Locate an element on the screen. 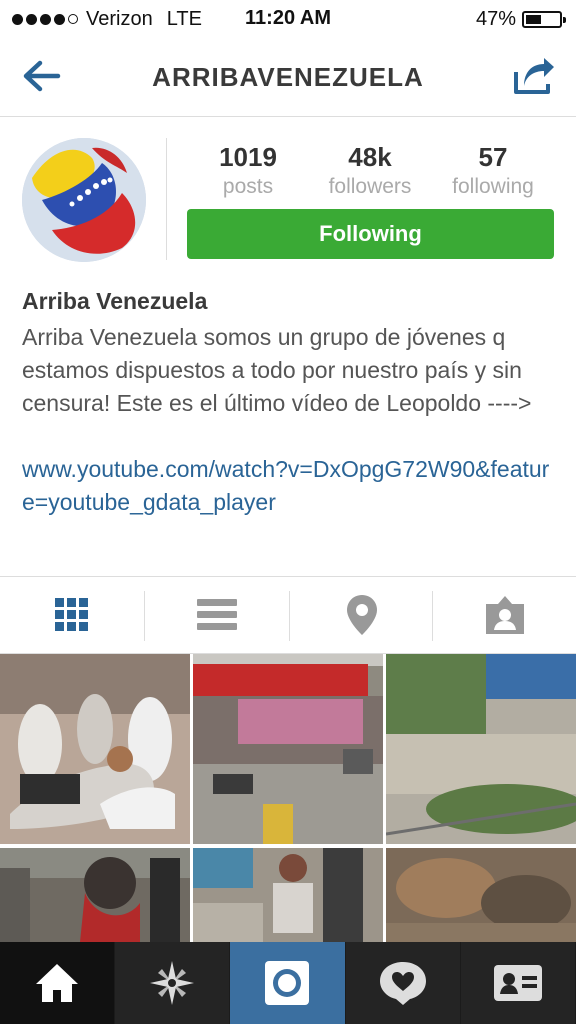 This screenshot has width=576, height=1024. stat-followers: 48k followers is located at coordinates (370, 170).